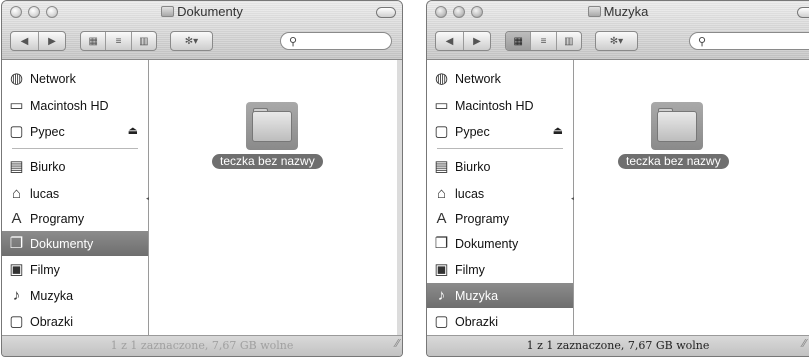 The height and width of the screenshot is (360, 809). Describe the element at coordinates (16, 105) in the screenshot. I see `hard-drive-icon: ▭` at that location.